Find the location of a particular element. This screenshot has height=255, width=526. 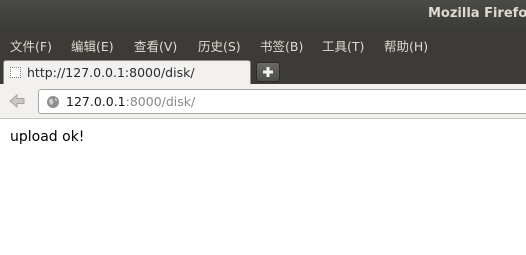

page-body-text: upload ok! is located at coordinates (47, 137).